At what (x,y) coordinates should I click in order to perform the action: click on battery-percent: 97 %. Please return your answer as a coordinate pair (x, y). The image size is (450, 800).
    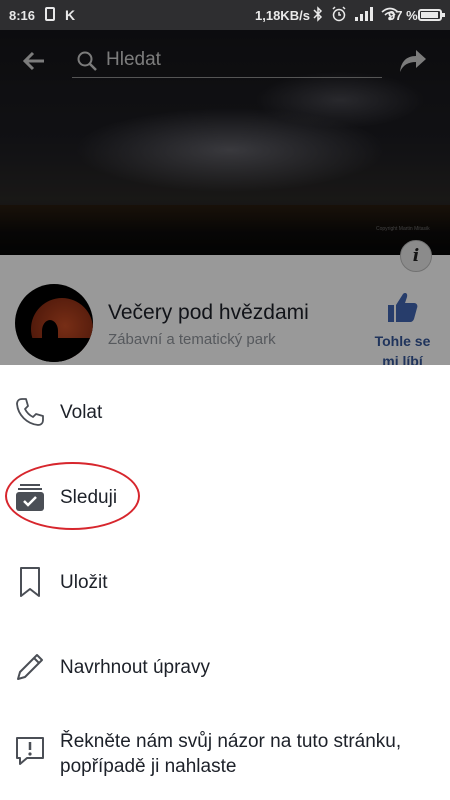
    Looking at the image, I should click on (403, 15).